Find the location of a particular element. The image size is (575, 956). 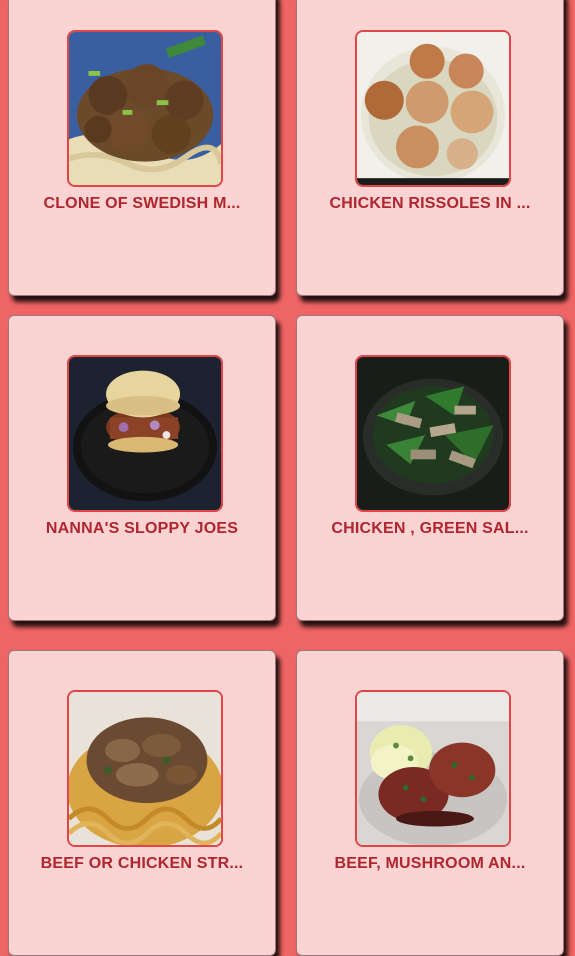

recipe-title: NANNA'S SLOPPY JOES is located at coordinates (142, 528).